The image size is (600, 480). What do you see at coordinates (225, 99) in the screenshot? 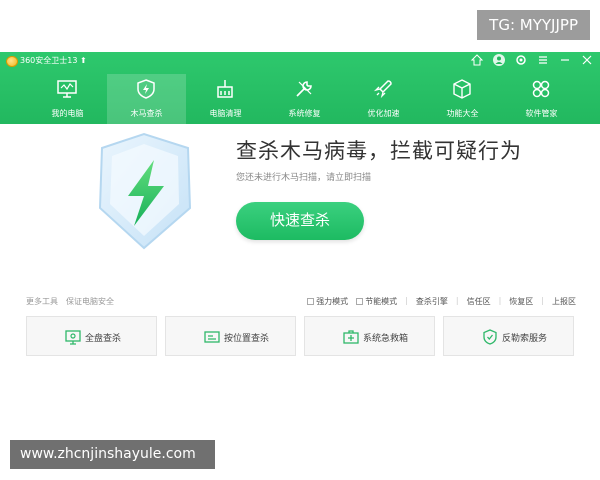
I see `tab-cleanup: 电脑清理` at bounding box center [225, 99].